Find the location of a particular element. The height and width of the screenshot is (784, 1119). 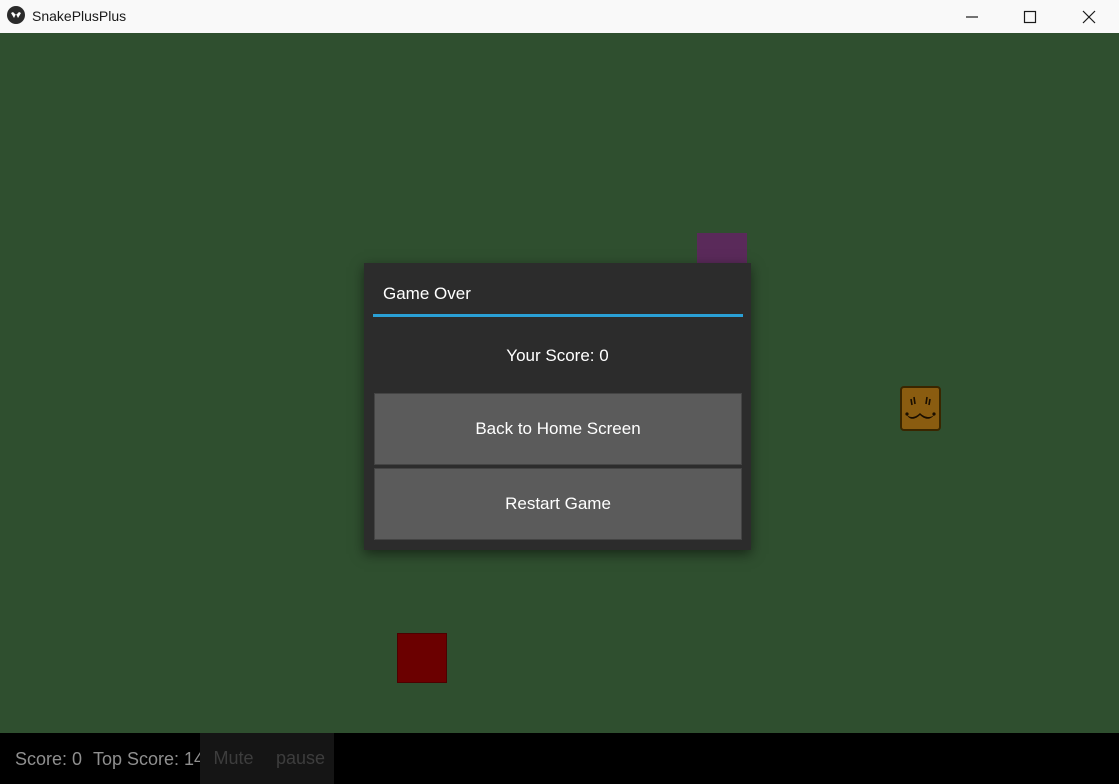

close-icon is located at coordinates (1089, 16).